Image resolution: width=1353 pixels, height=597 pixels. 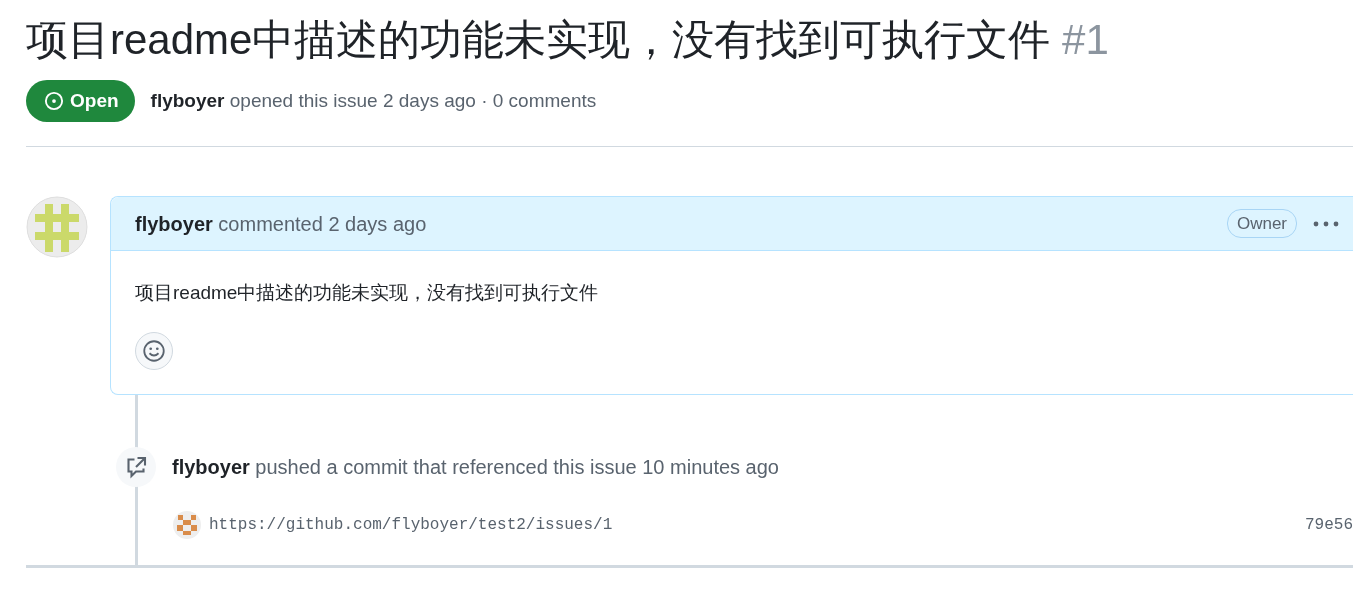 I want to click on smiley-icon, so click(x=154, y=350).